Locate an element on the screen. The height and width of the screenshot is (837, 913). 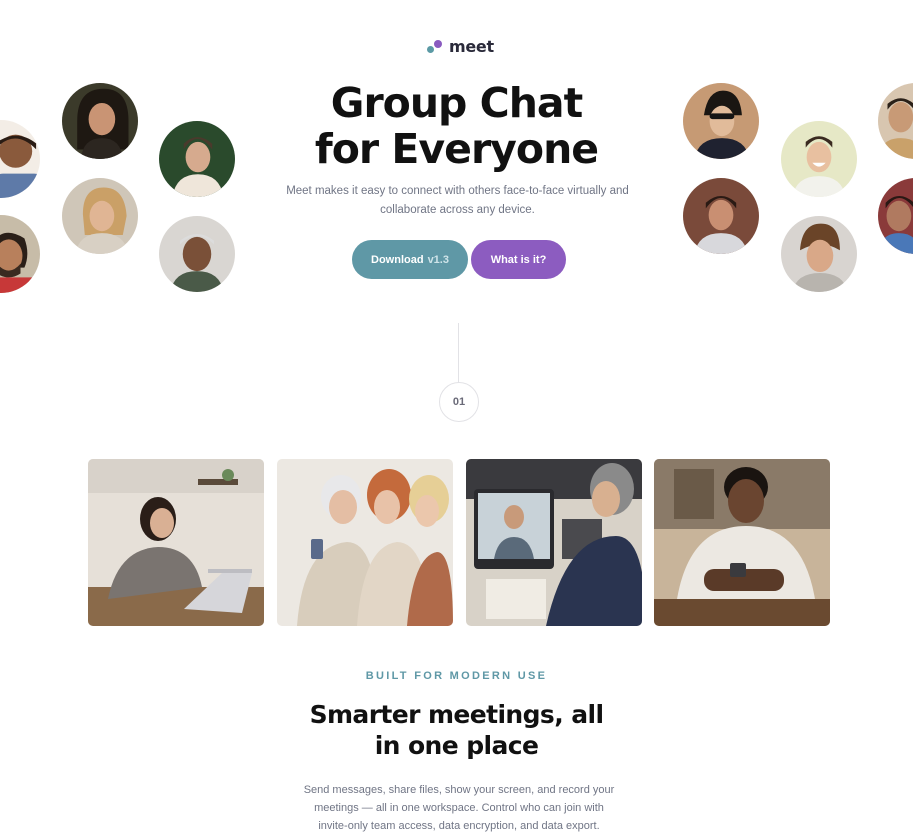
photo-man-phone is located at coordinates (742, 542).